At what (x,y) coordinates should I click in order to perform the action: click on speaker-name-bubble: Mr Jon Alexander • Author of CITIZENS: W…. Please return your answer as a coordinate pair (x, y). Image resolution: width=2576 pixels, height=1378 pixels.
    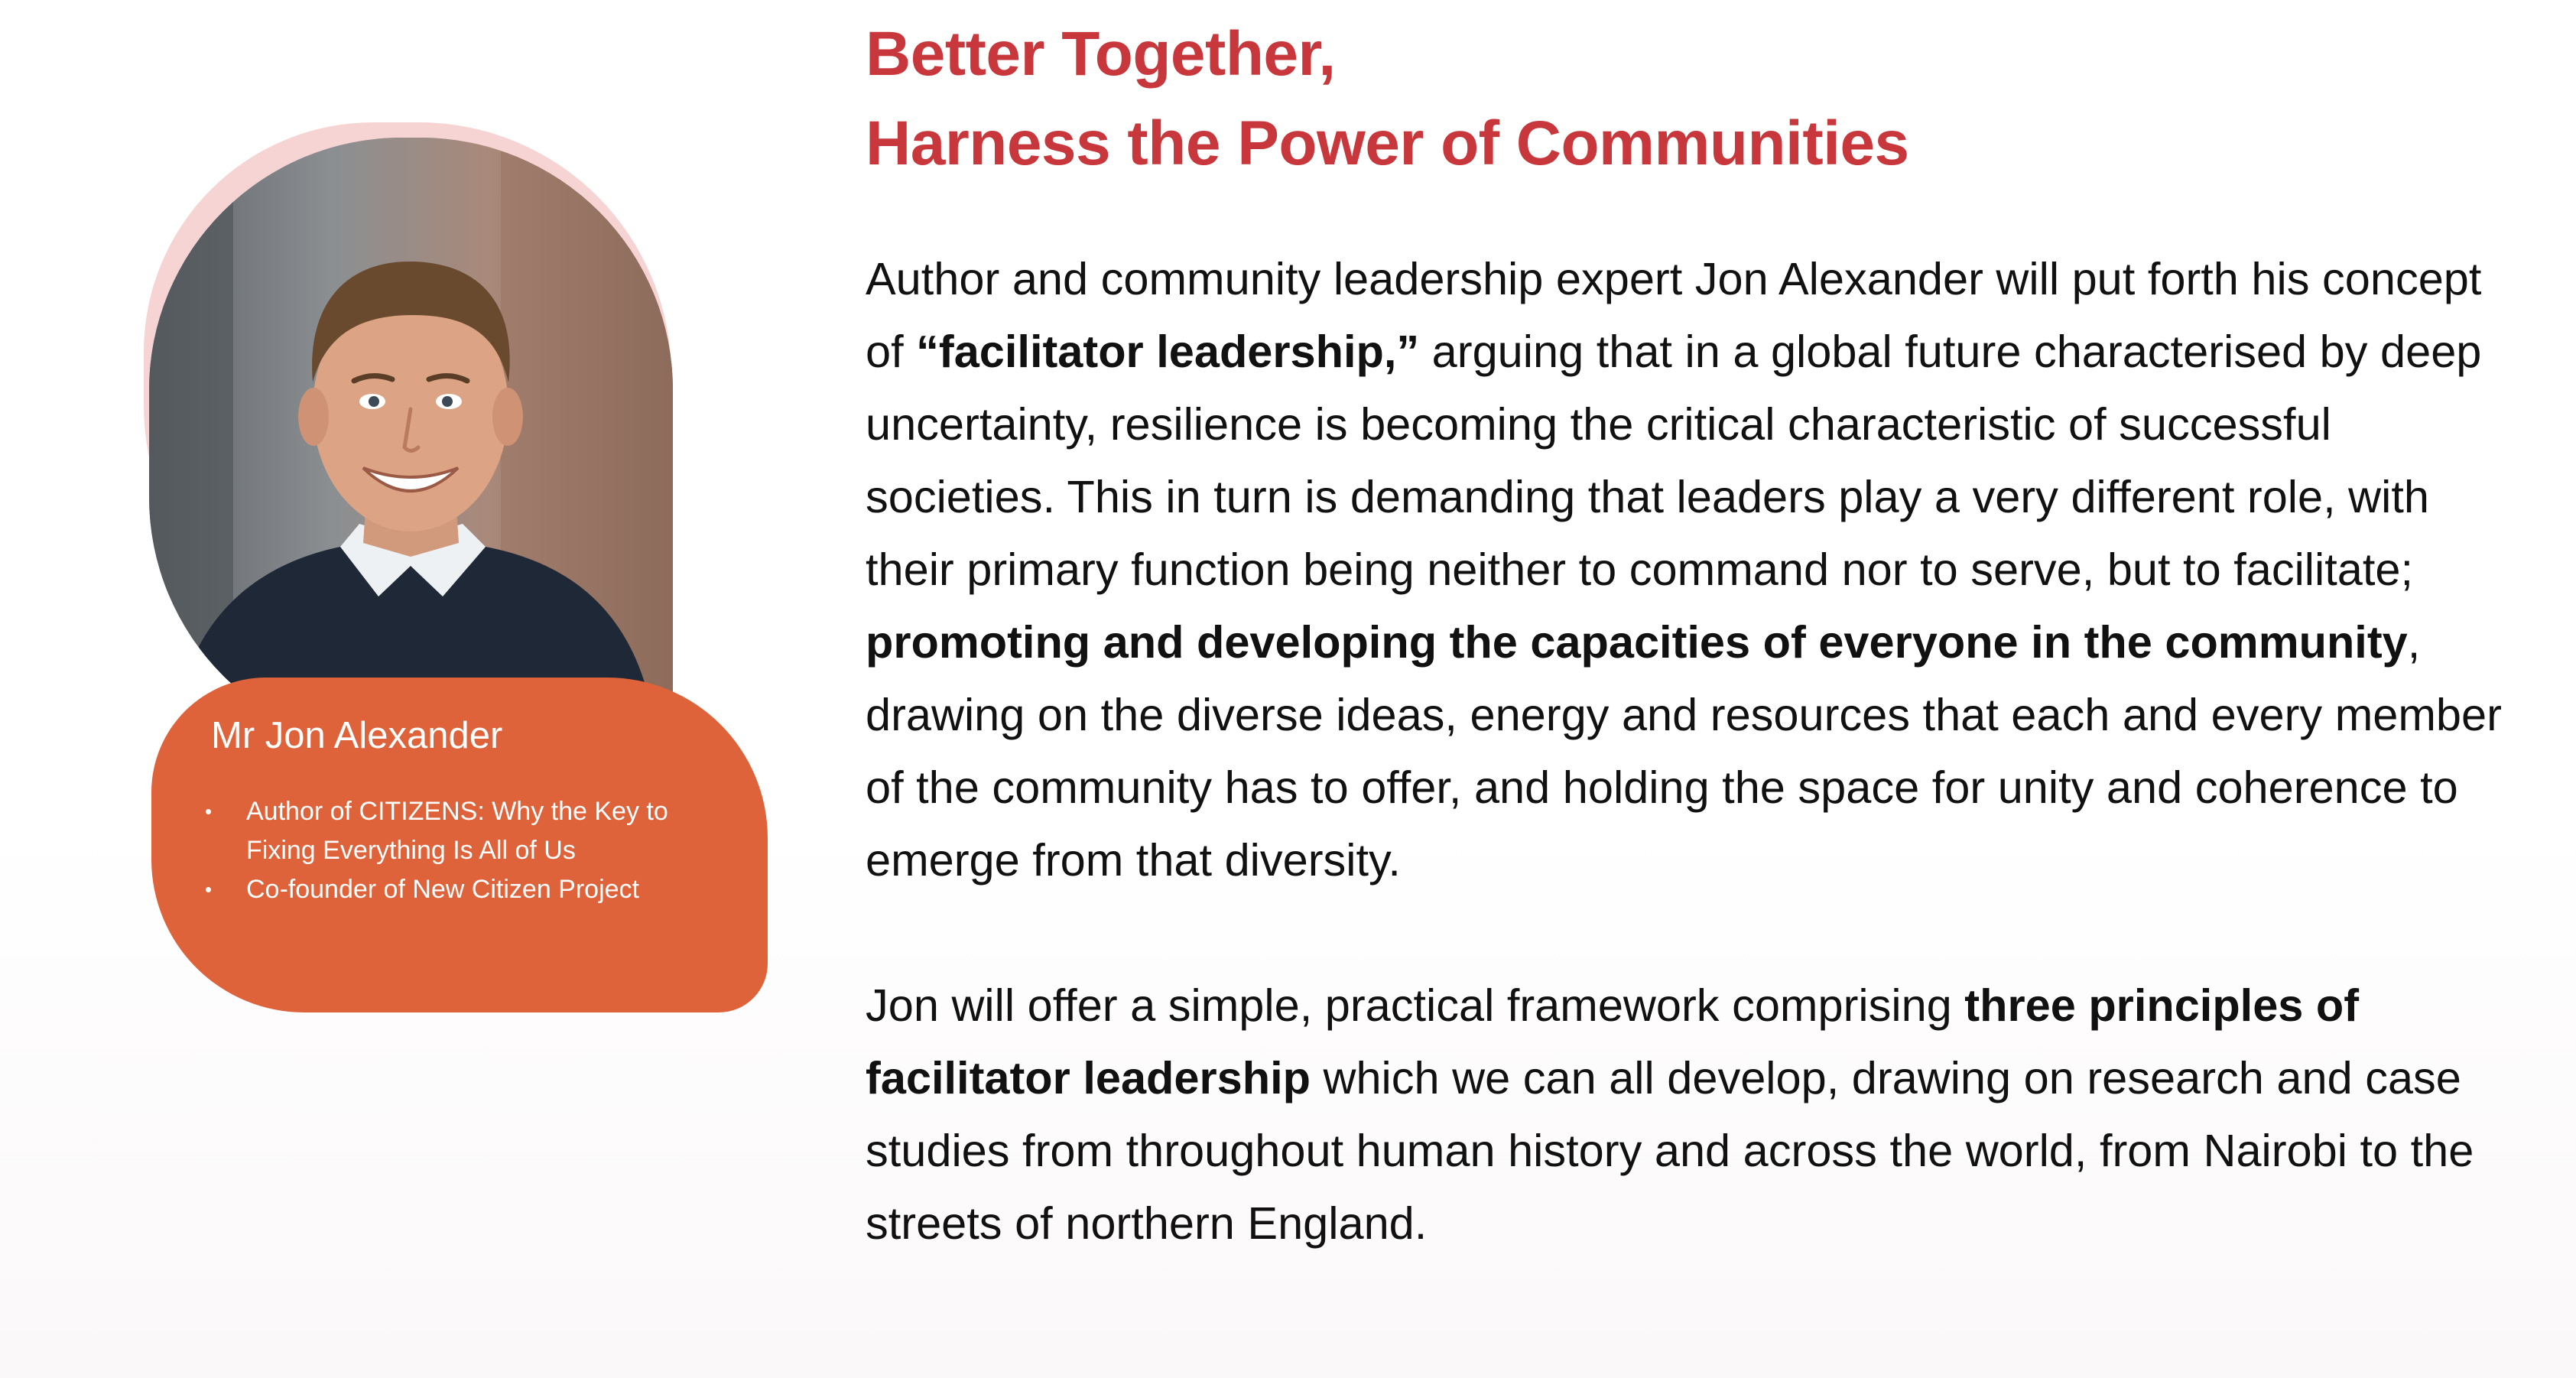
    Looking at the image, I should click on (459, 845).